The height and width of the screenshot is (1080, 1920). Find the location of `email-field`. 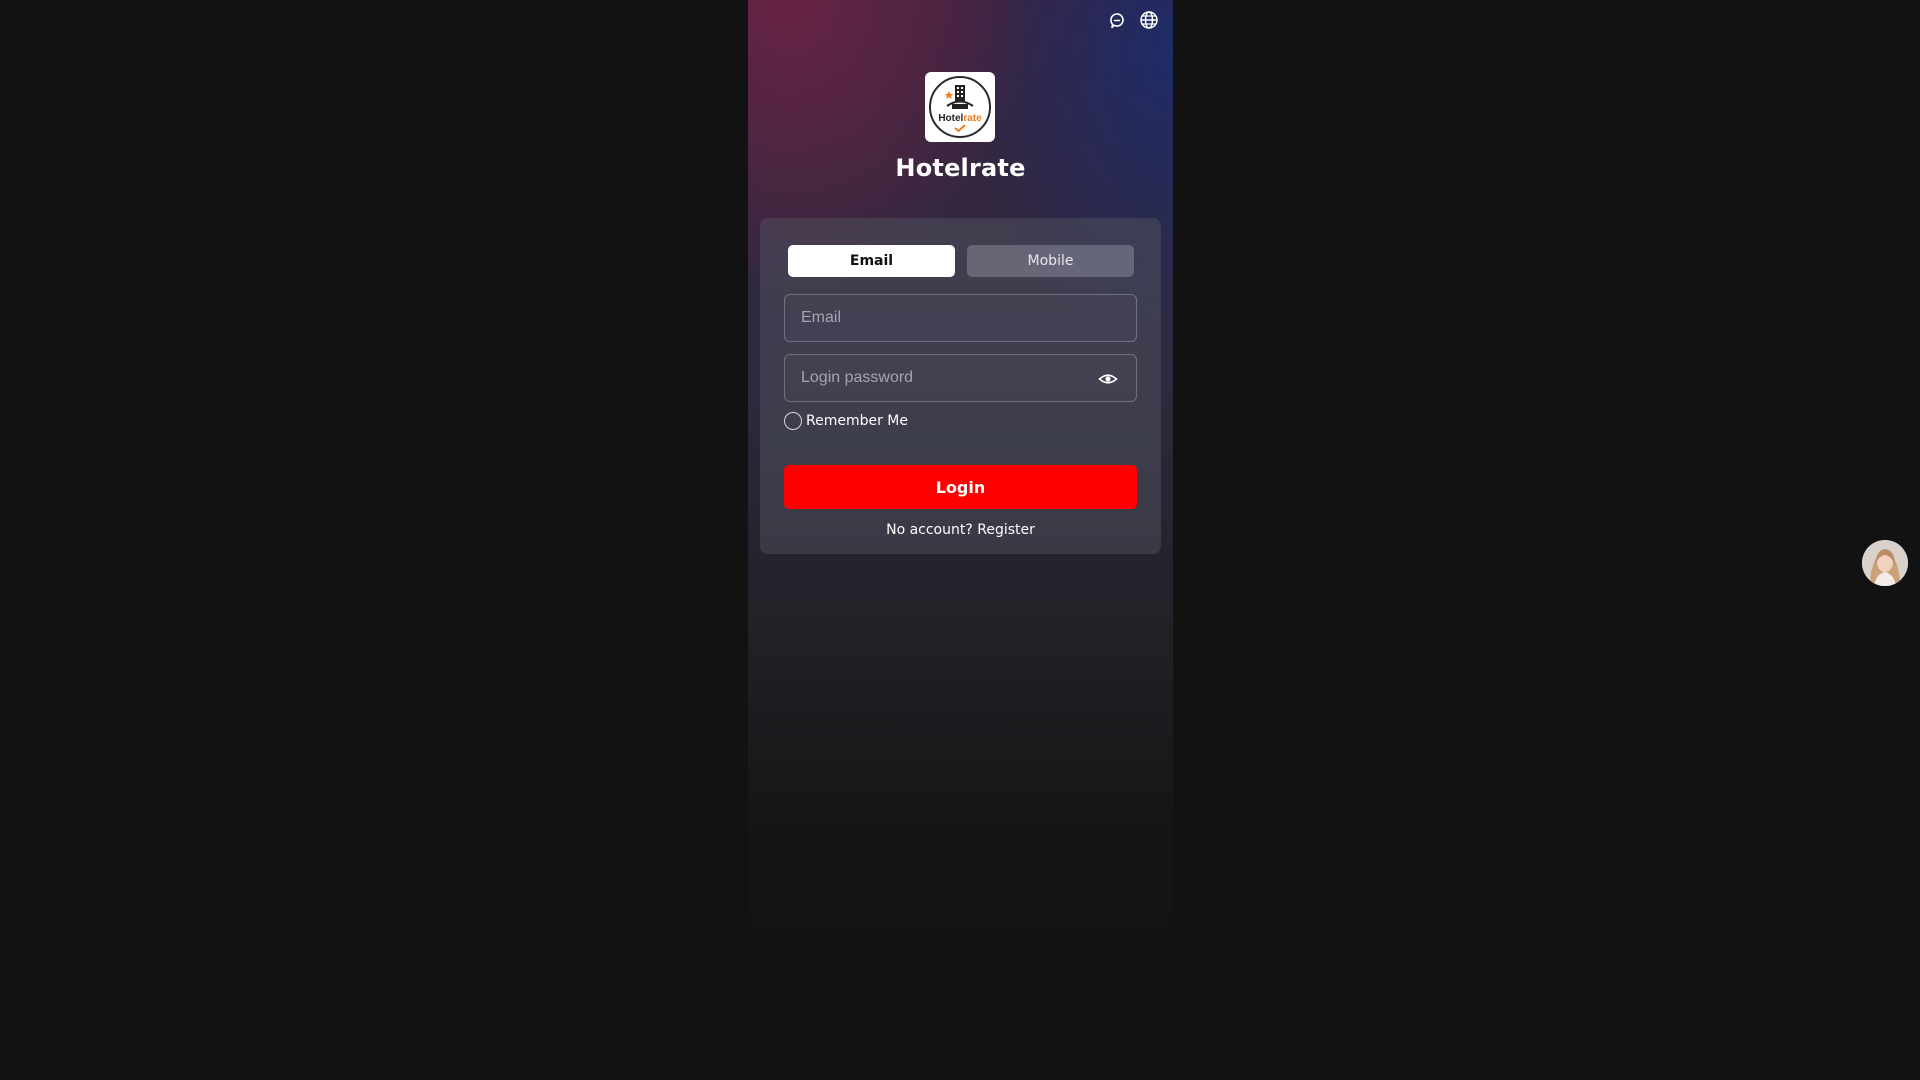

email-field is located at coordinates (960, 318).